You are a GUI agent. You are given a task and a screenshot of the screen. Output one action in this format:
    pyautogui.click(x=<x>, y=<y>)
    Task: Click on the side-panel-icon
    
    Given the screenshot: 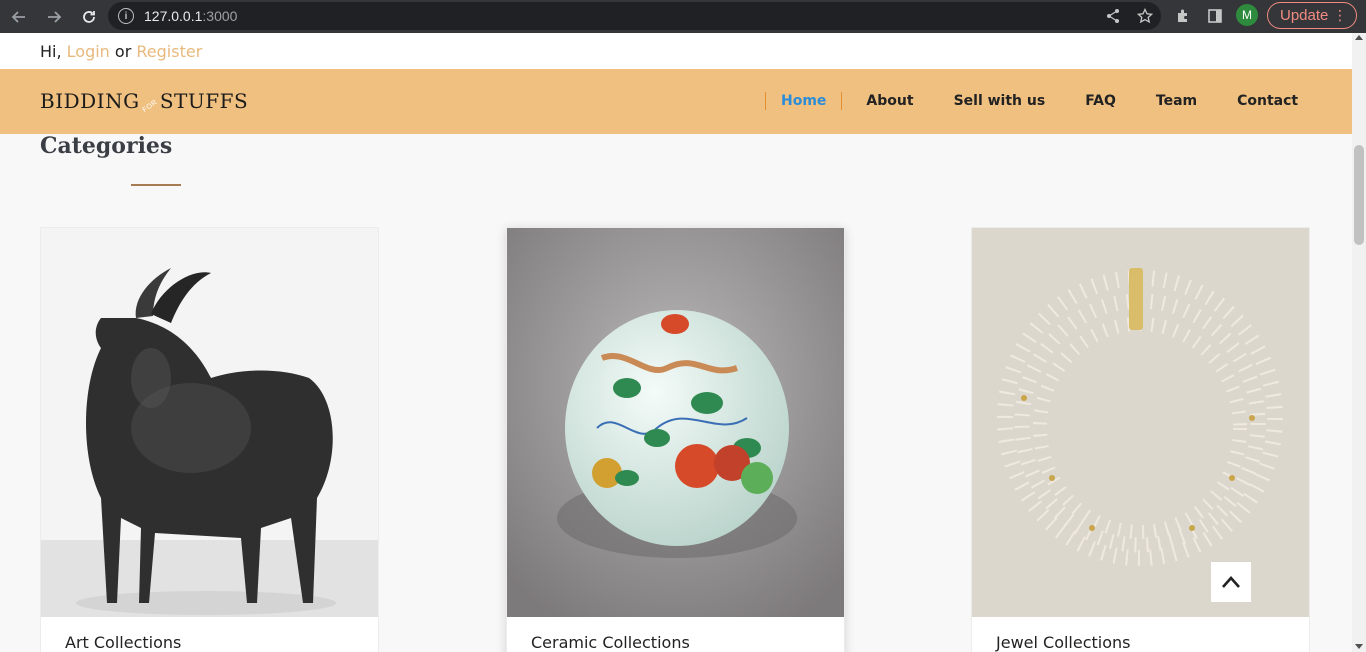 What is the action you would take?
    pyautogui.click(x=1215, y=16)
    